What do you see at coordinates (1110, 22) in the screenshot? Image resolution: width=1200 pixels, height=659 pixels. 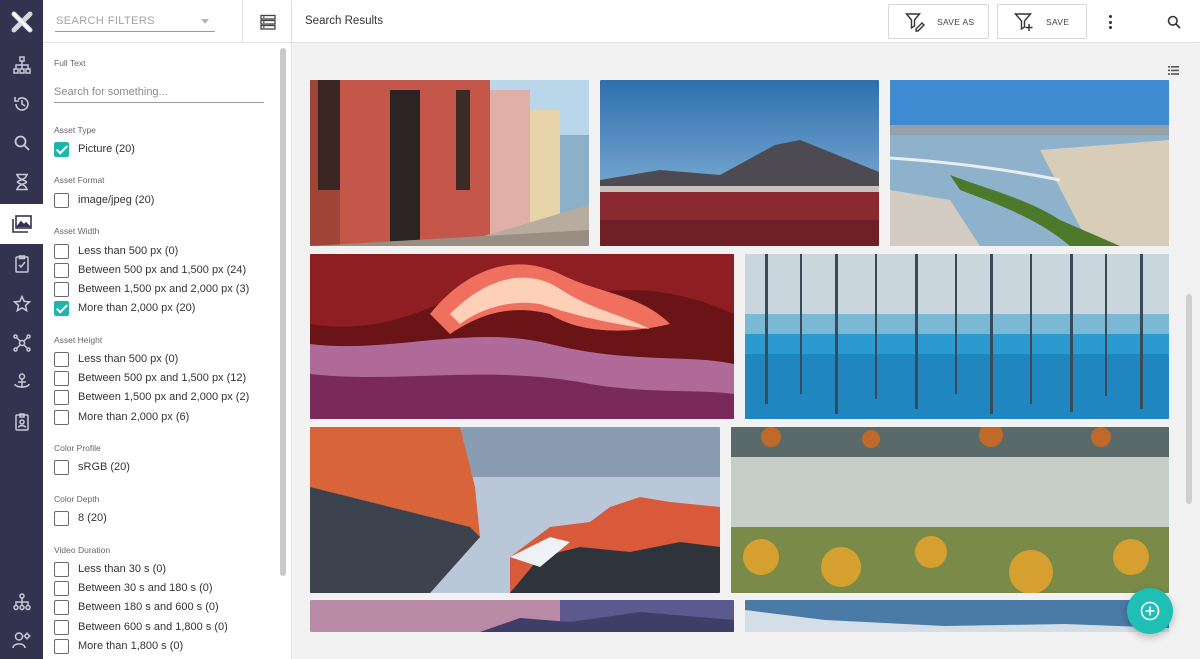 I see `more-options-icon` at bounding box center [1110, 22].